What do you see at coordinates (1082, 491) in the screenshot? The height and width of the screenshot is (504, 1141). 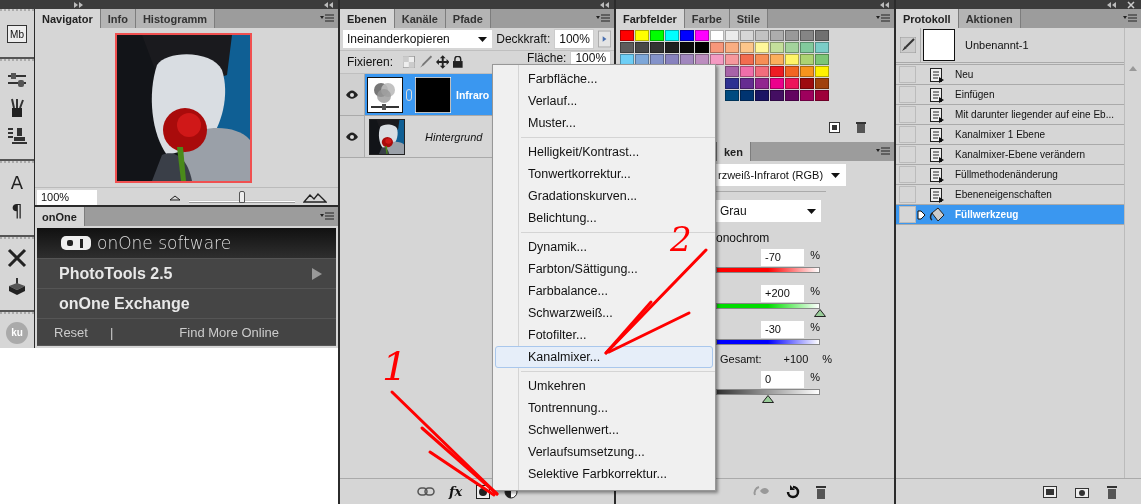 I see `camera-icon` at bounding box center [1082, 491].